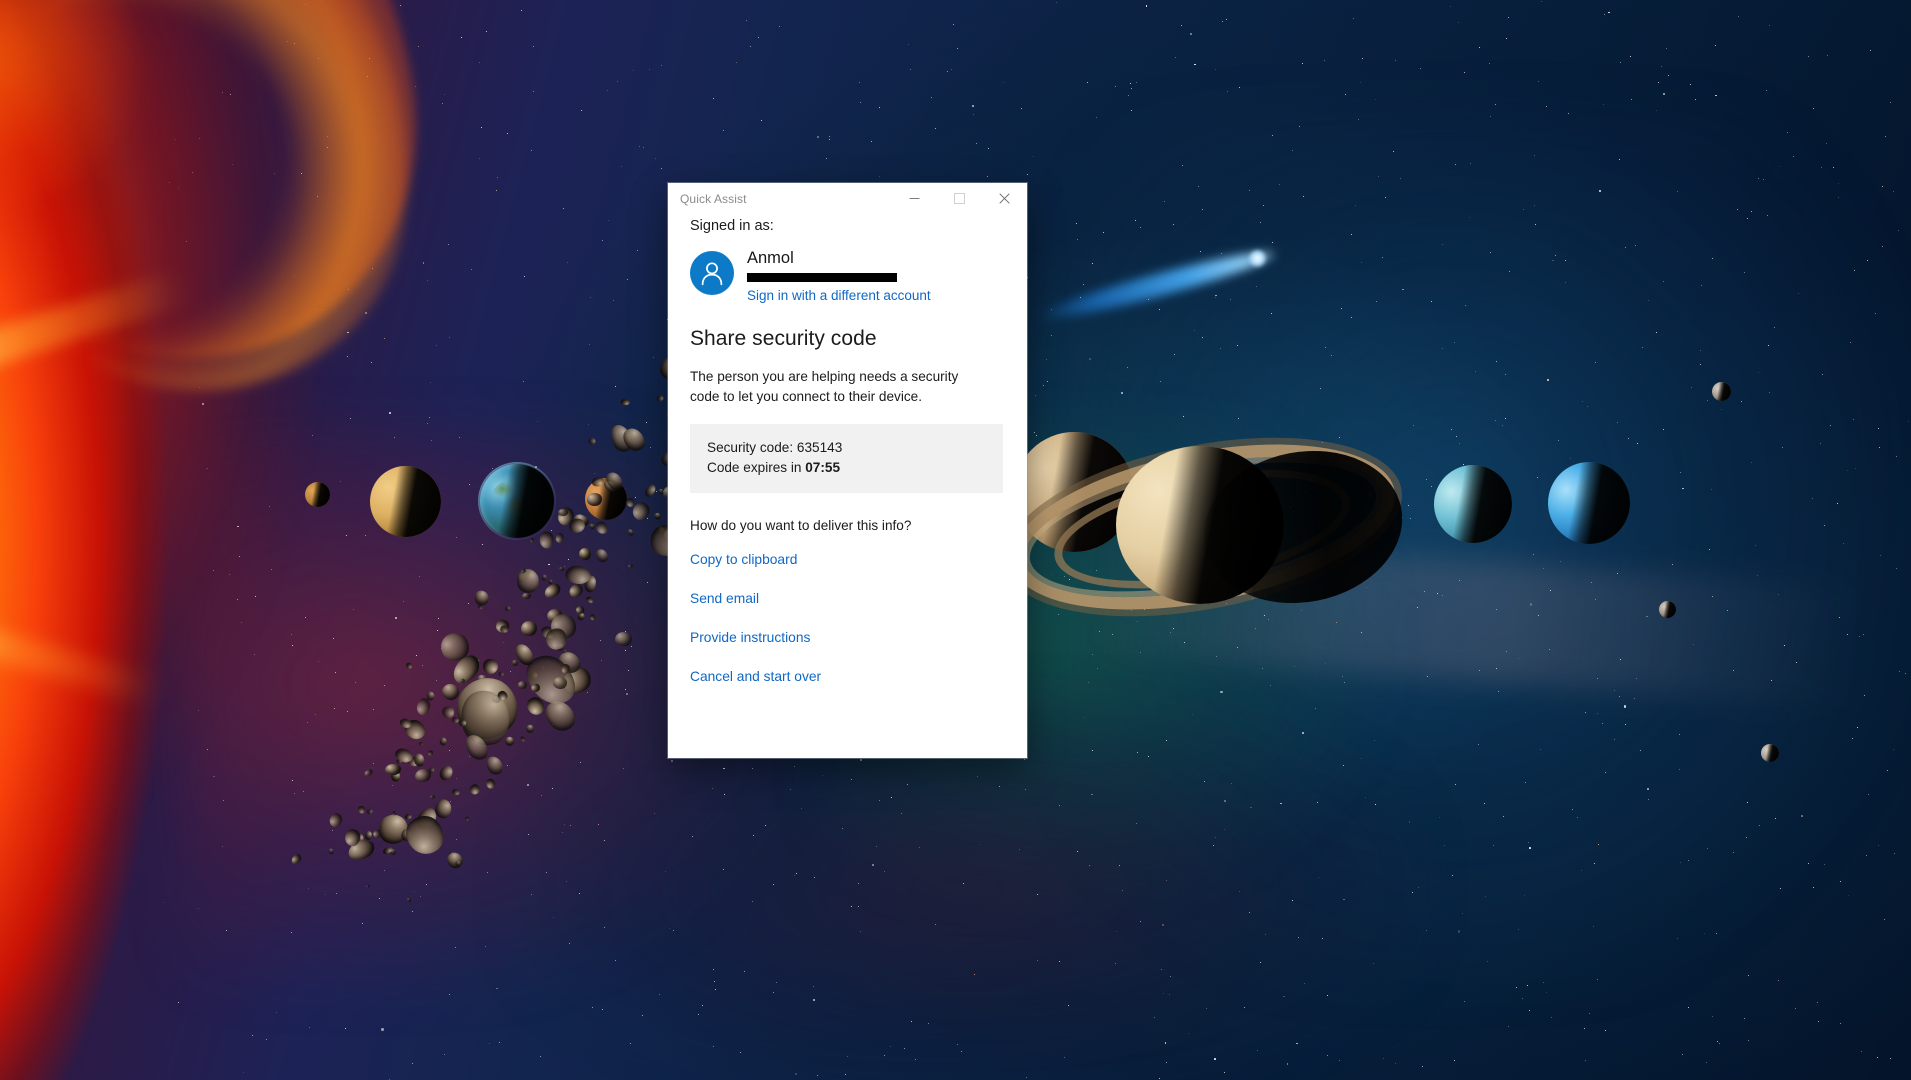  I want to click on close-button, so click(1004, 198).